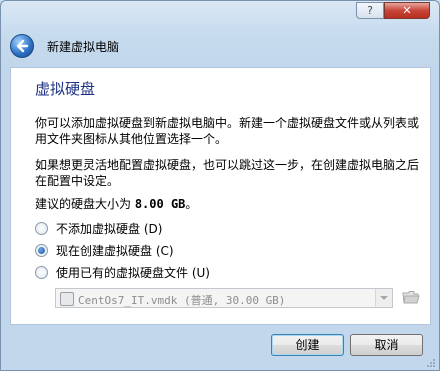 This screenshot has height=371, width=440. Describe the element at coordinates (407, 10) in the screenshot. I see `close-button: ✕` at that location.